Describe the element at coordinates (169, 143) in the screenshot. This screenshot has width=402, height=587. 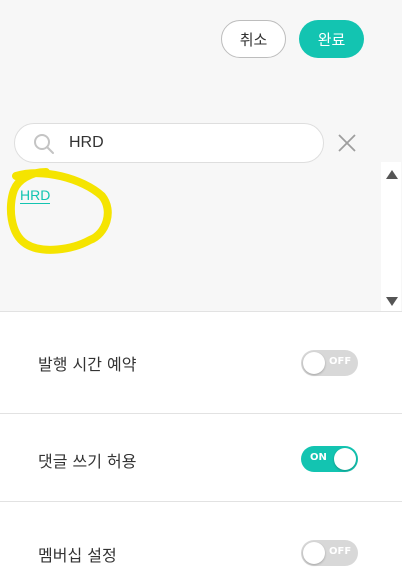
I see `search-input: HRD` at that location.